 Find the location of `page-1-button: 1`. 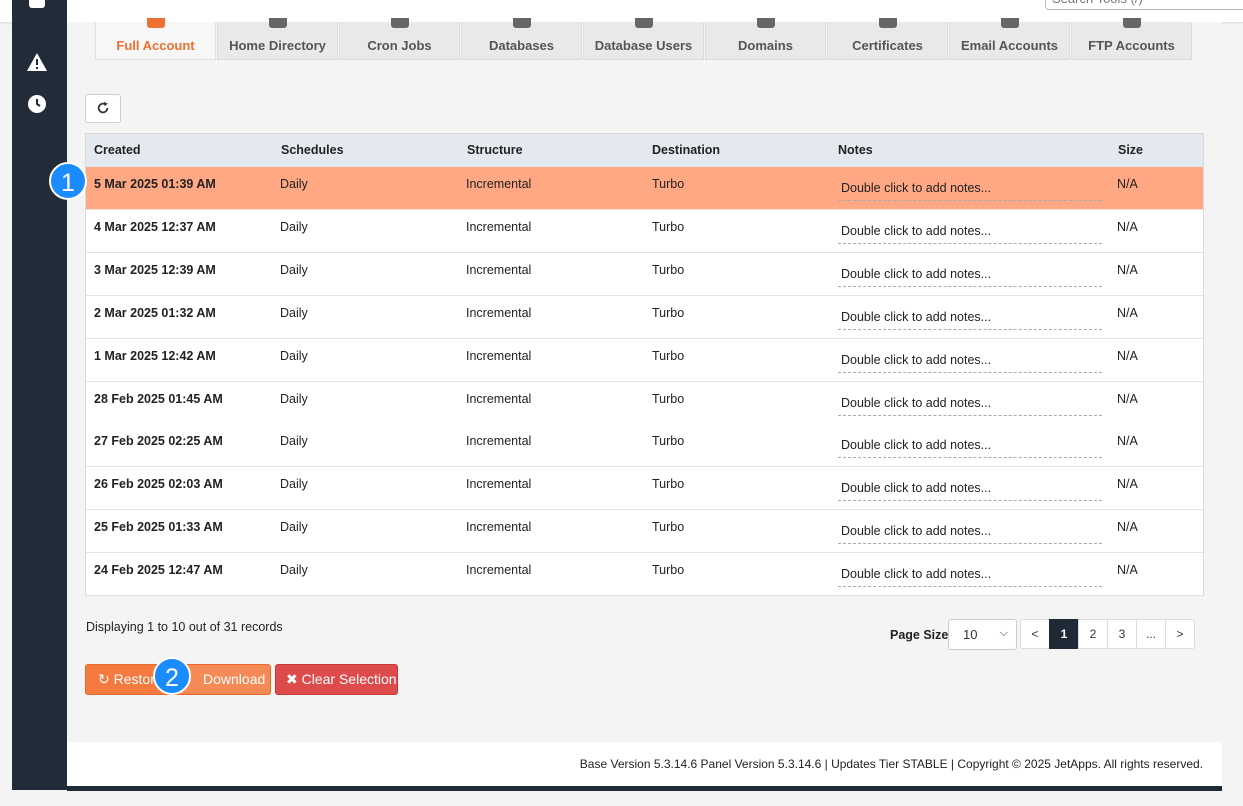

page-1-button: 1 is located at coordinates (1064, 634).